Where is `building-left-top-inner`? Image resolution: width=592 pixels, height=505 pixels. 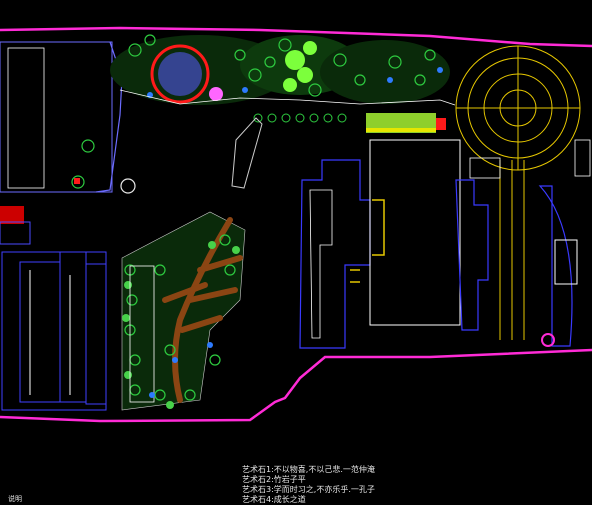 building-left-top-inner is located at coordinates (26, 118).